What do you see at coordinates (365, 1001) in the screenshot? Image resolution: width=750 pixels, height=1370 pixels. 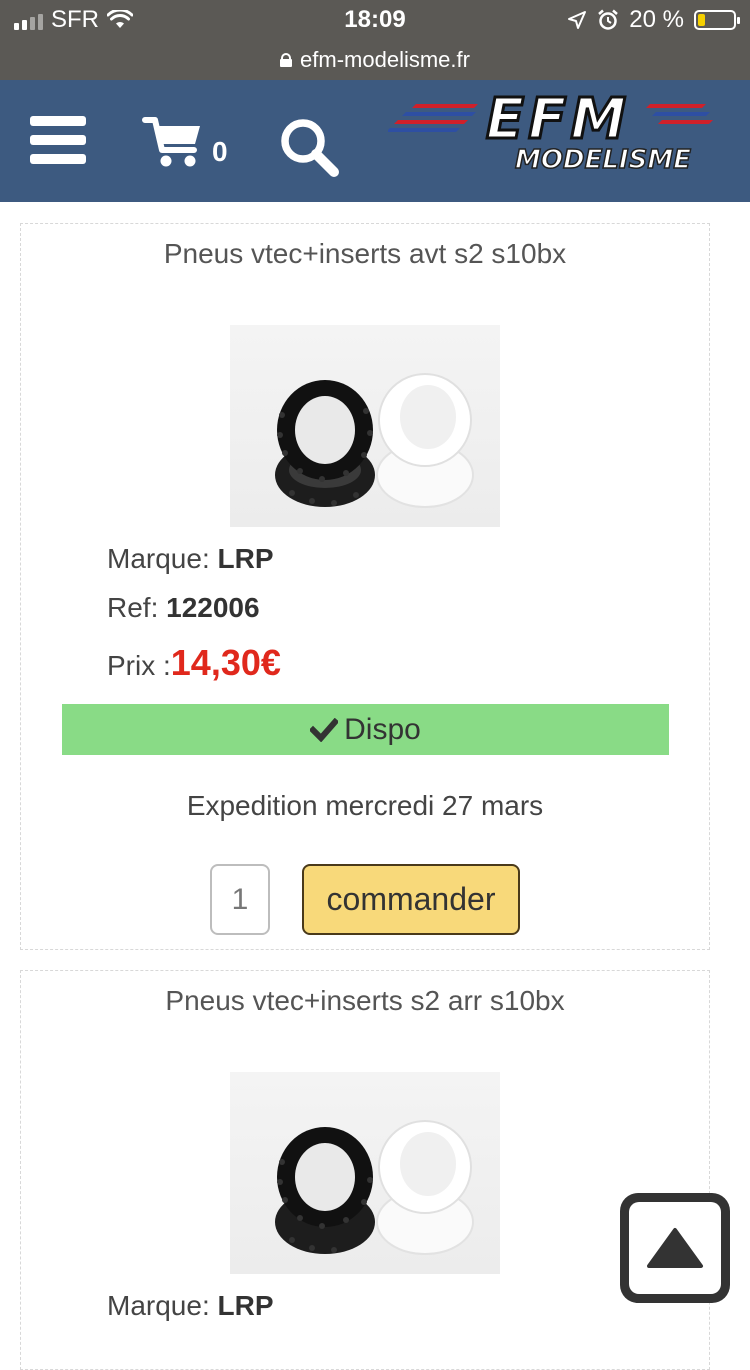 I see `product-title: Pneus vtec+inserts s2 arr s10bx` at bounding box center [365, 1001].